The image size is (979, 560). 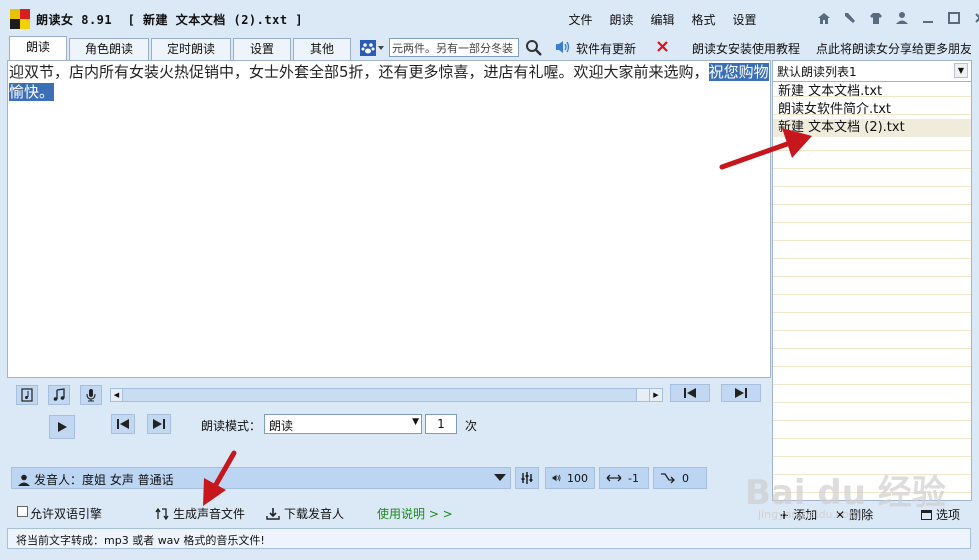 I want to click on volume-value: 100, so click(x=577, y=478).